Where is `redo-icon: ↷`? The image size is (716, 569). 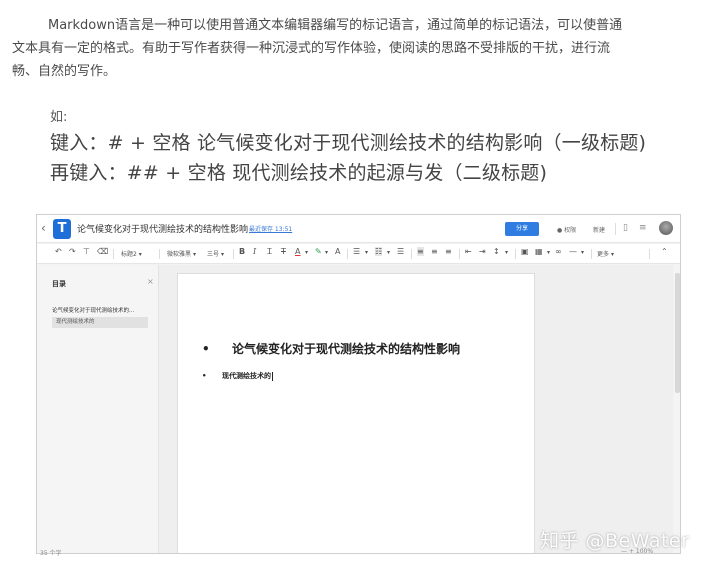
redo-icon: ↷ is located at coordinates (72, 251).